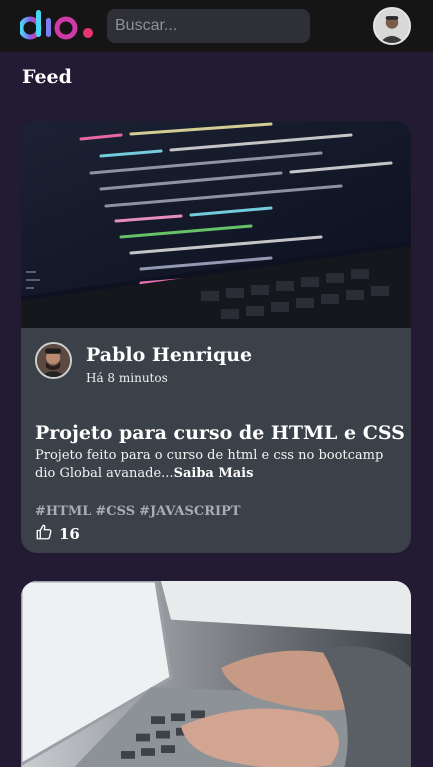 The width and height of the screenshot is (433, 767). I want to click on post-tags: #HTML #CSS #JAVASCRIPT, so click(140, 511).